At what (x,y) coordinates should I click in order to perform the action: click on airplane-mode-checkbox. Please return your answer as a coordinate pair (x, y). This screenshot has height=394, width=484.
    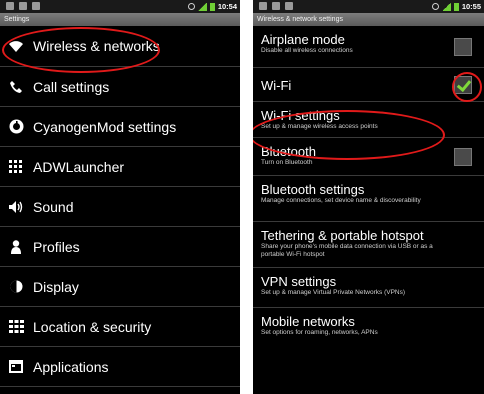
    Looking at the image, I should click on (463, 46).